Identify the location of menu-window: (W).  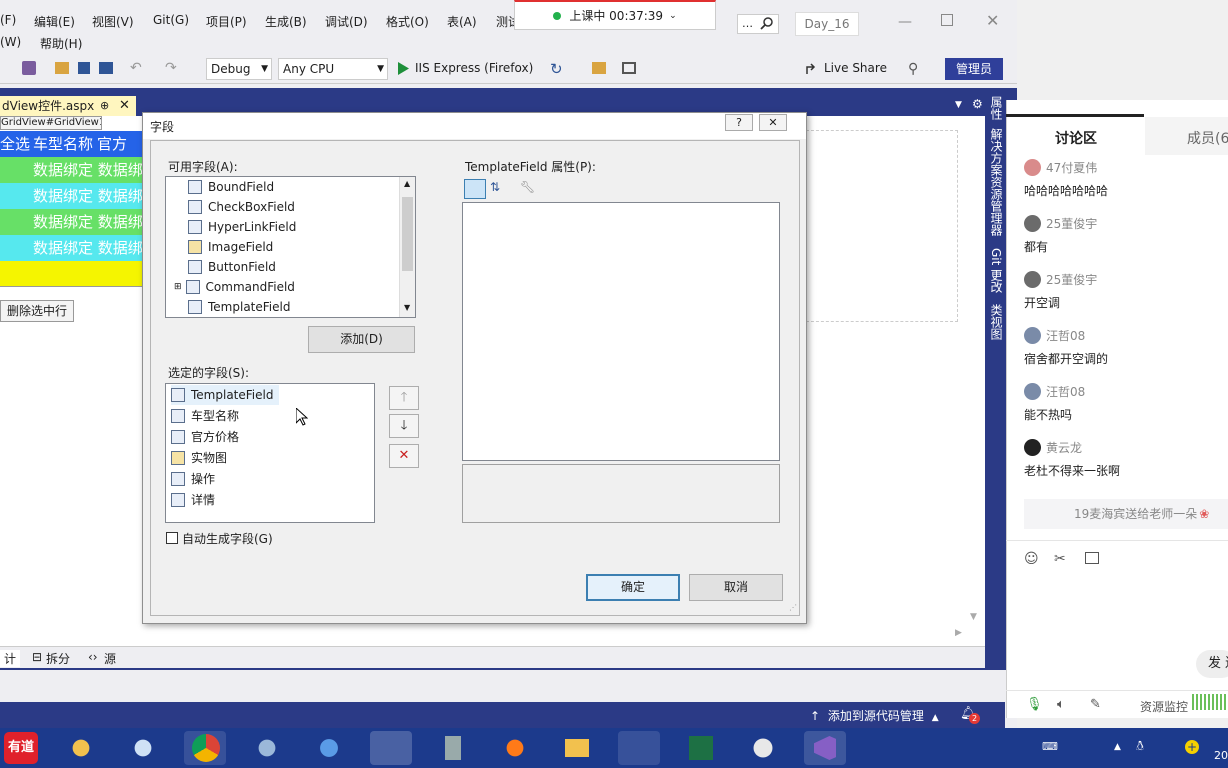
(10, 42).